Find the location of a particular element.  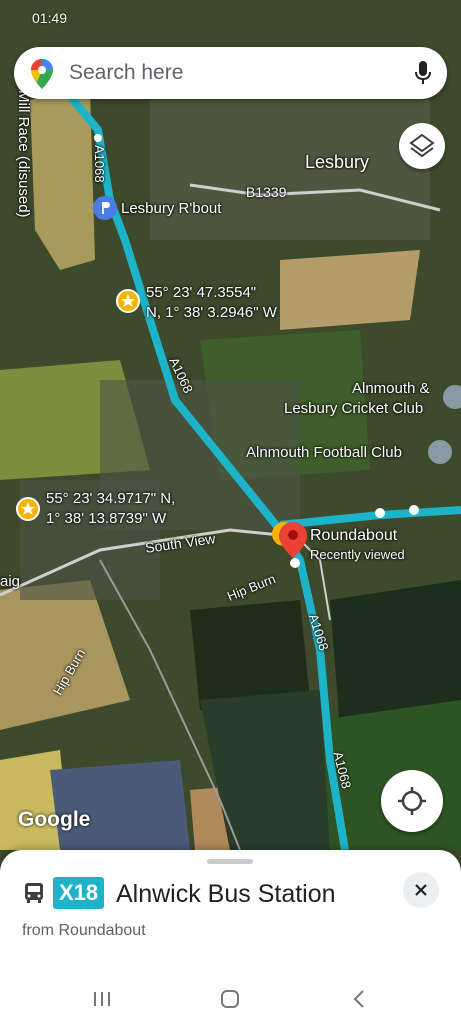

destination-title: Alnwick Bus Station is located at coordinates (226, 894).